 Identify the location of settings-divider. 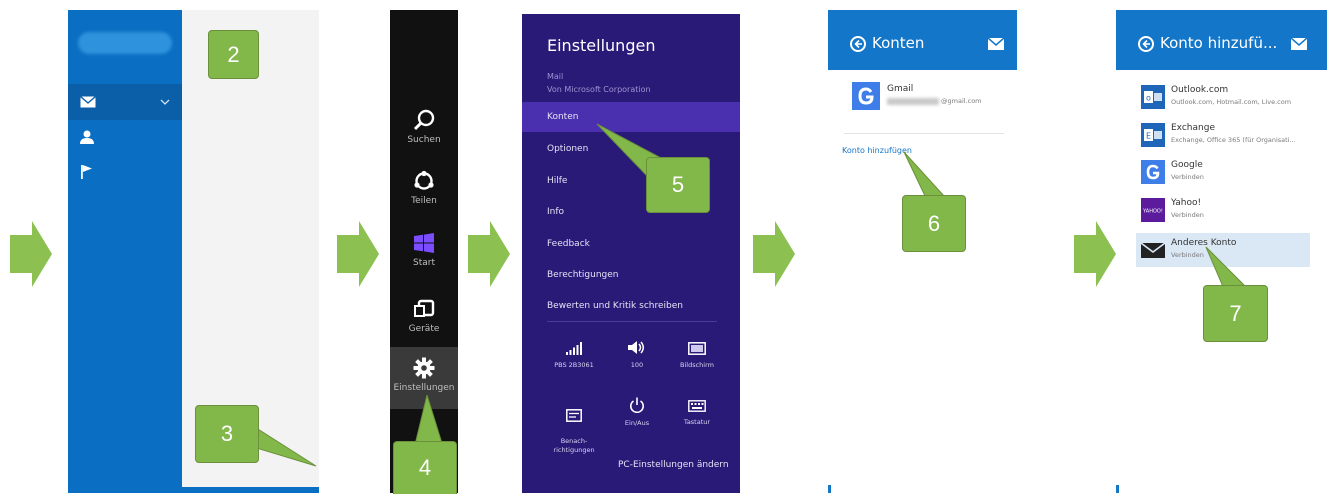
(632, 321).